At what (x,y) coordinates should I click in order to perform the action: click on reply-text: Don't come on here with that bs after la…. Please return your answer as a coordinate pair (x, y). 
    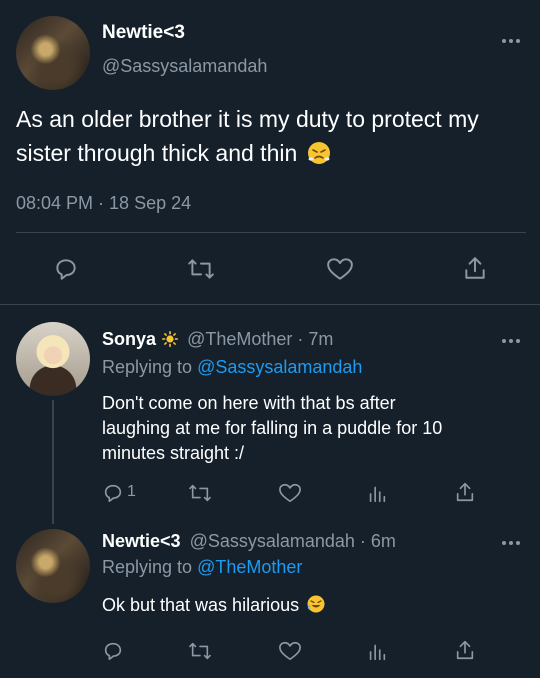
    Looking at the image, I should click on (272, 428).